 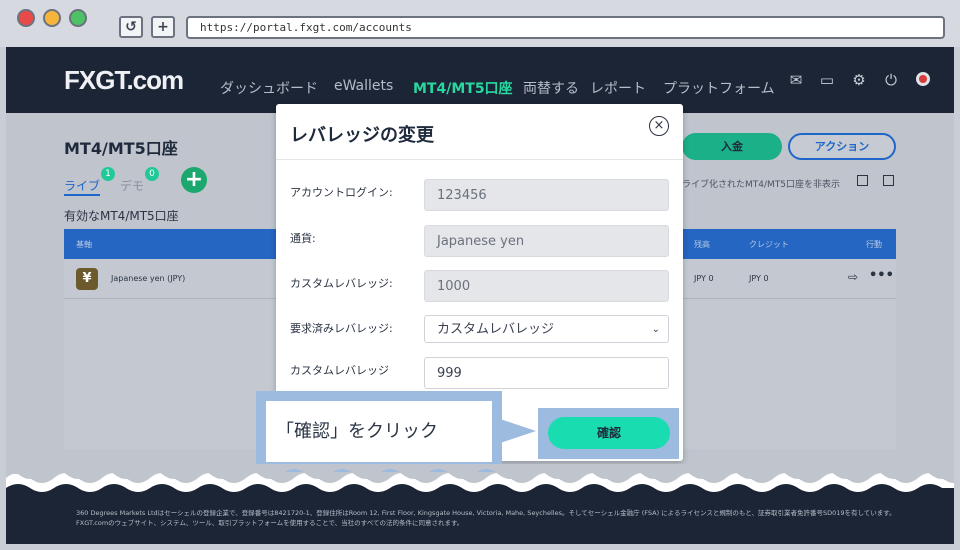 What do you see at coordinates (881, 275) in the screenshot?
I see `more-options-icon: •••` at bounding box center [881, 275].